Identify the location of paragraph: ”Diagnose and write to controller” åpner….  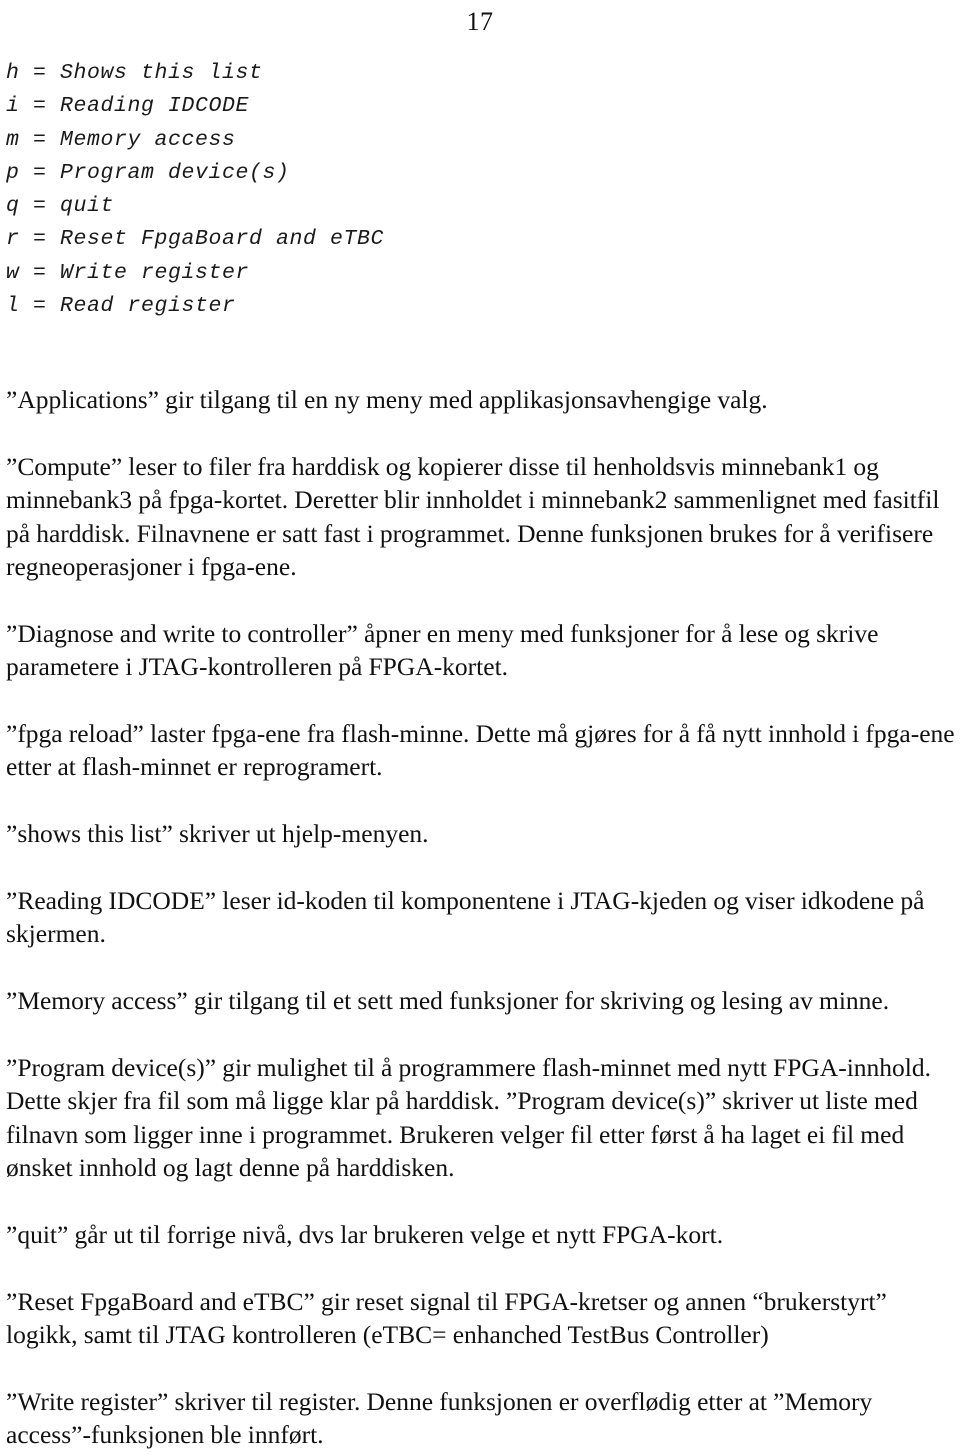
(442, 650).